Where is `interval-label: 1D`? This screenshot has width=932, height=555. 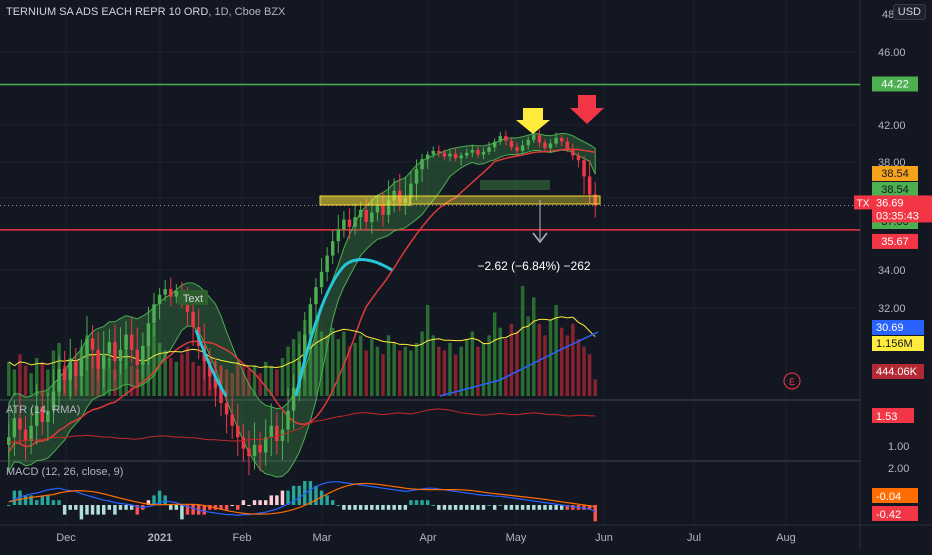 interval-label: 1D is located at coordinates (221, 12).